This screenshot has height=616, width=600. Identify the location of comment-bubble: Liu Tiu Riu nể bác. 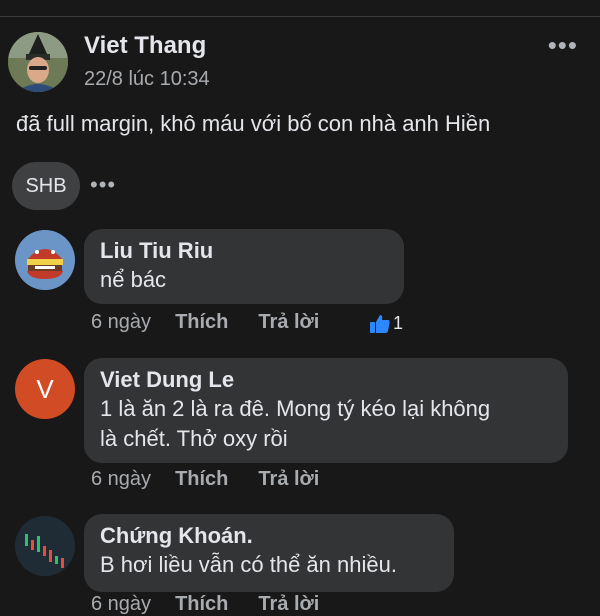
(244, 266).